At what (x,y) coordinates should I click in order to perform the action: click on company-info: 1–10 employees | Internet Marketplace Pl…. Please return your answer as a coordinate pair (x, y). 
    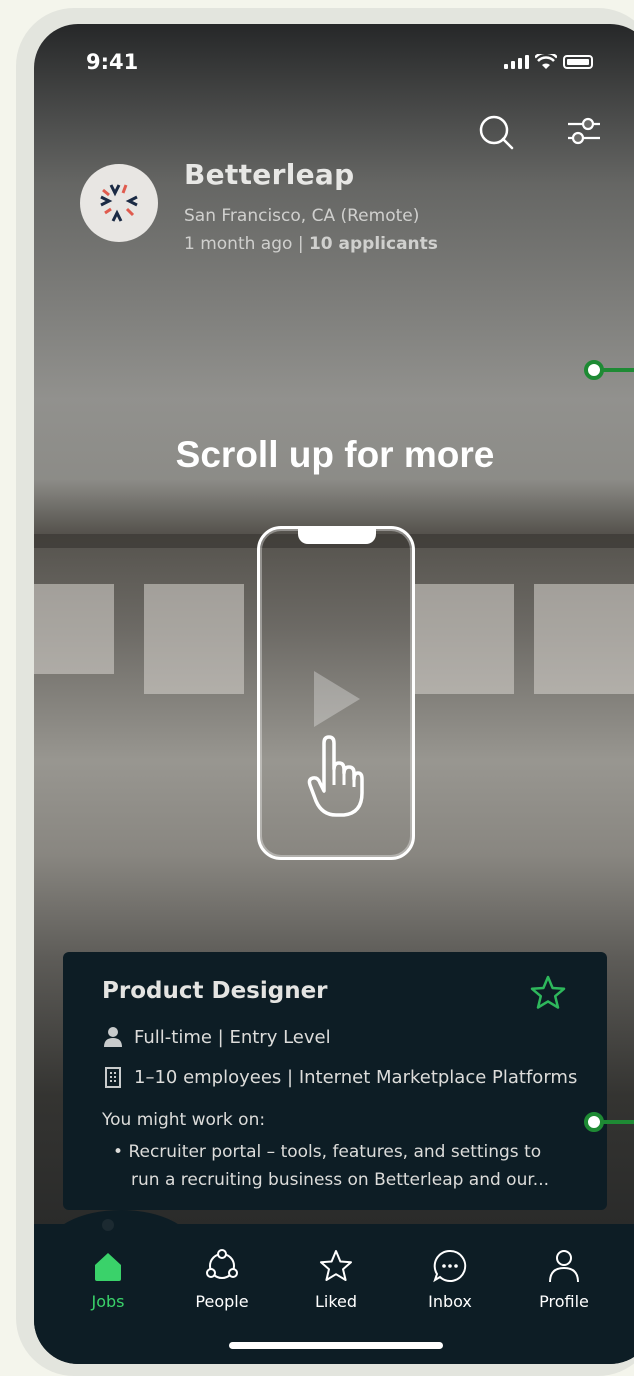
    Looking at the image, I should click on (356, 1077).